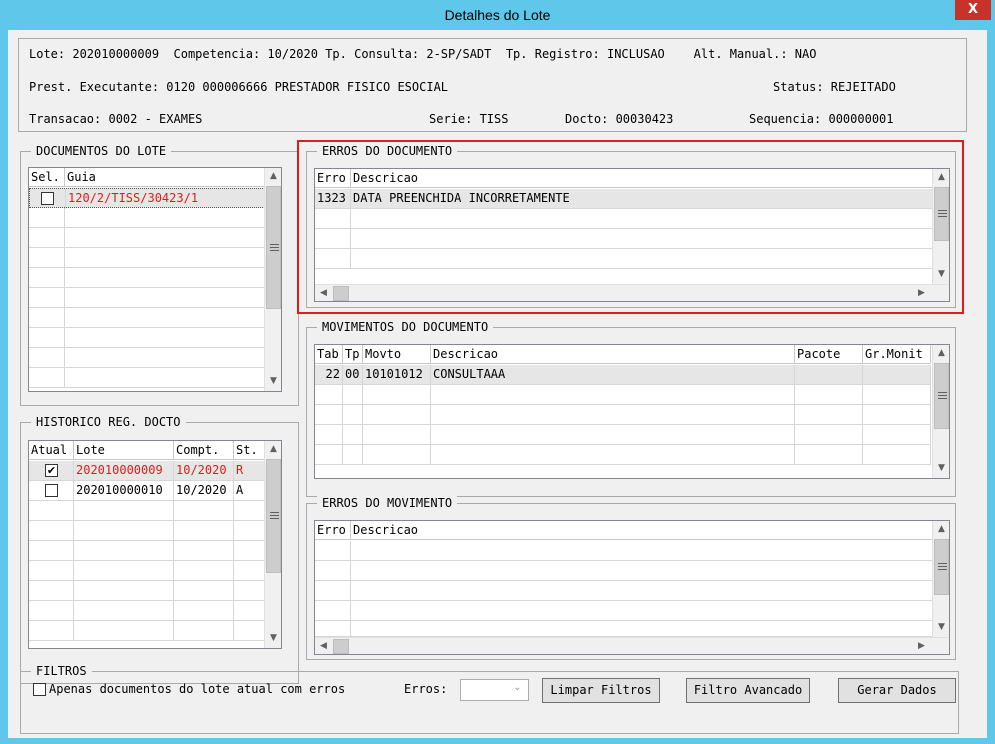  What do you see at coordinates (51, 490) in the screenshot?
I see `atual-checkbox` at bounding box center [51, 490].